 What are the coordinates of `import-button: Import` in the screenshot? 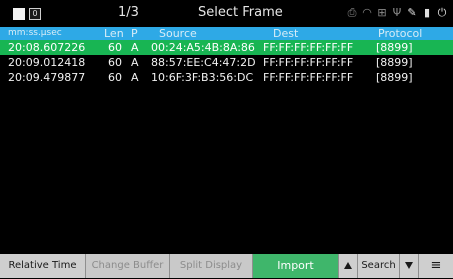 It's located at (296, 266).